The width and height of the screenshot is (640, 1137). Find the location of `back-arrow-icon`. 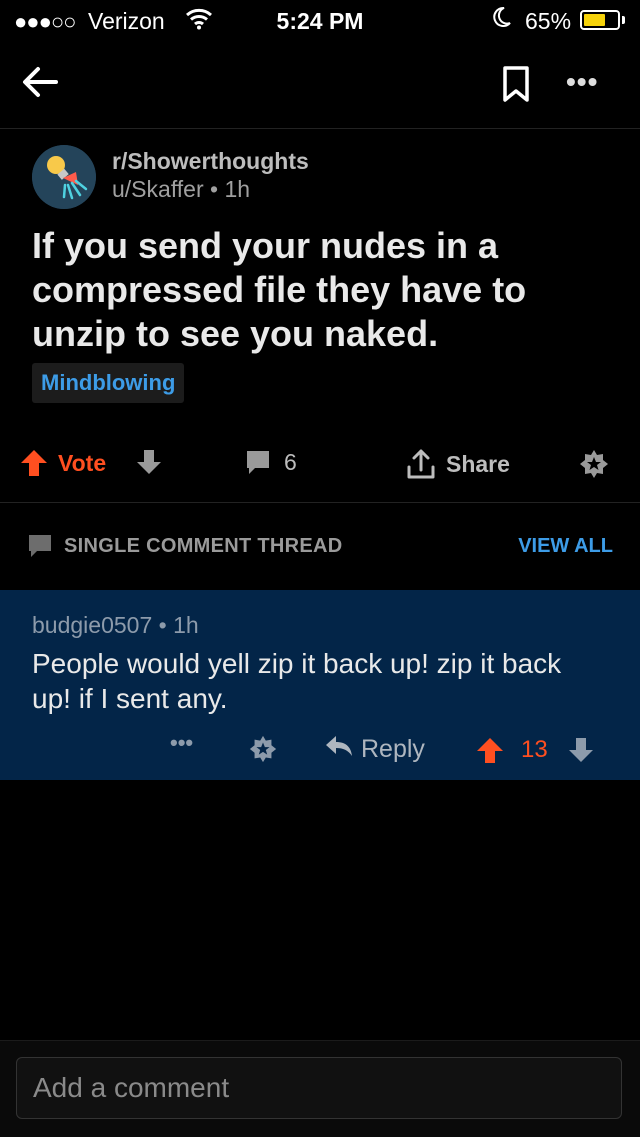

back-arrow-icon is located at coordinates (40, 82).